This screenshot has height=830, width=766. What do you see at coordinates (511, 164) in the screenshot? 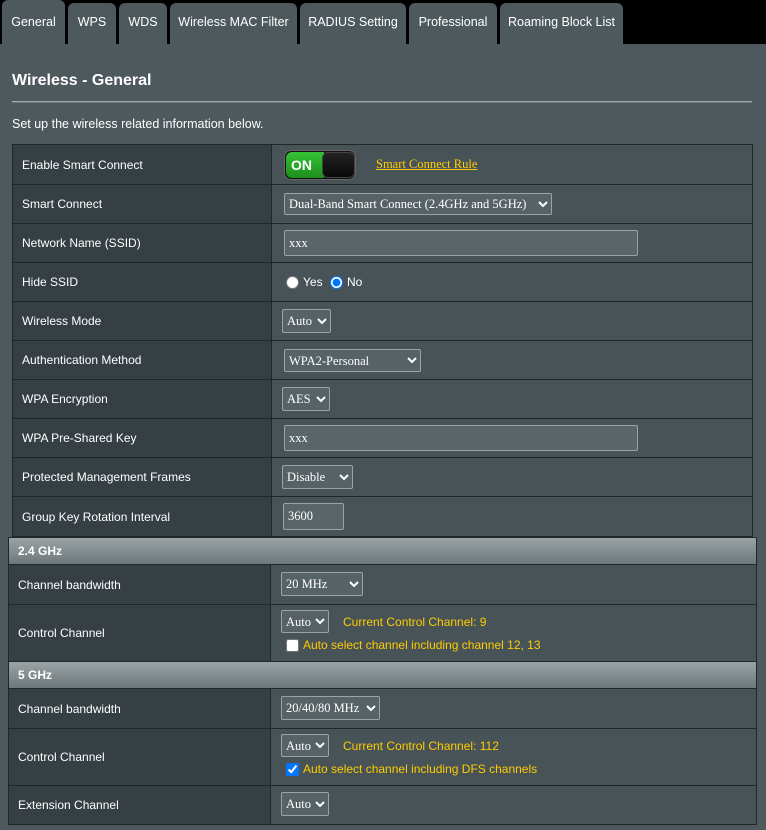
I see `value-enable-smart-connect: ON Smart Connect Rule` at bounding box center [511, 164].